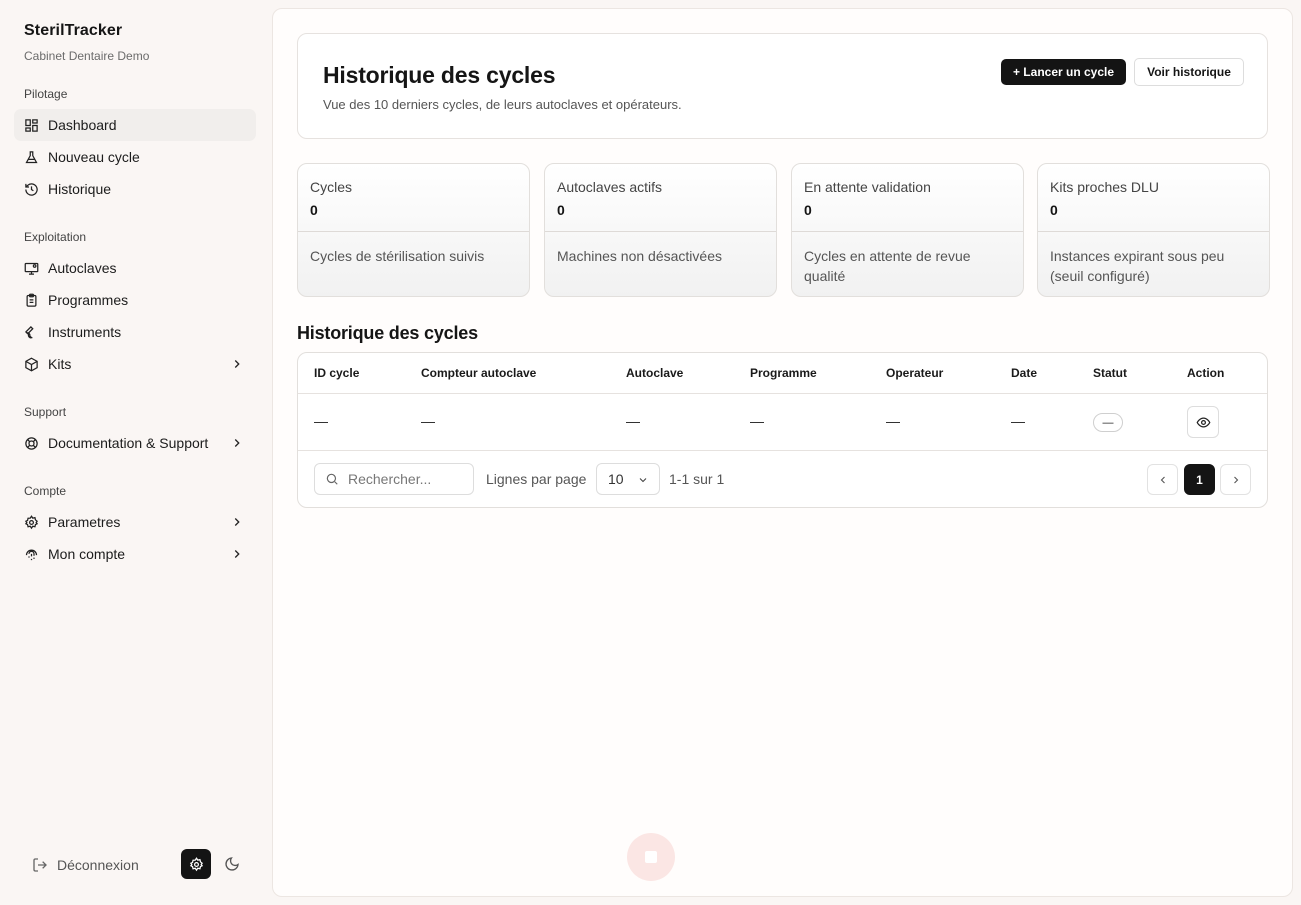 This screenshot has width=1301, height=905. I want to click on view-button, so click(1203, 422).